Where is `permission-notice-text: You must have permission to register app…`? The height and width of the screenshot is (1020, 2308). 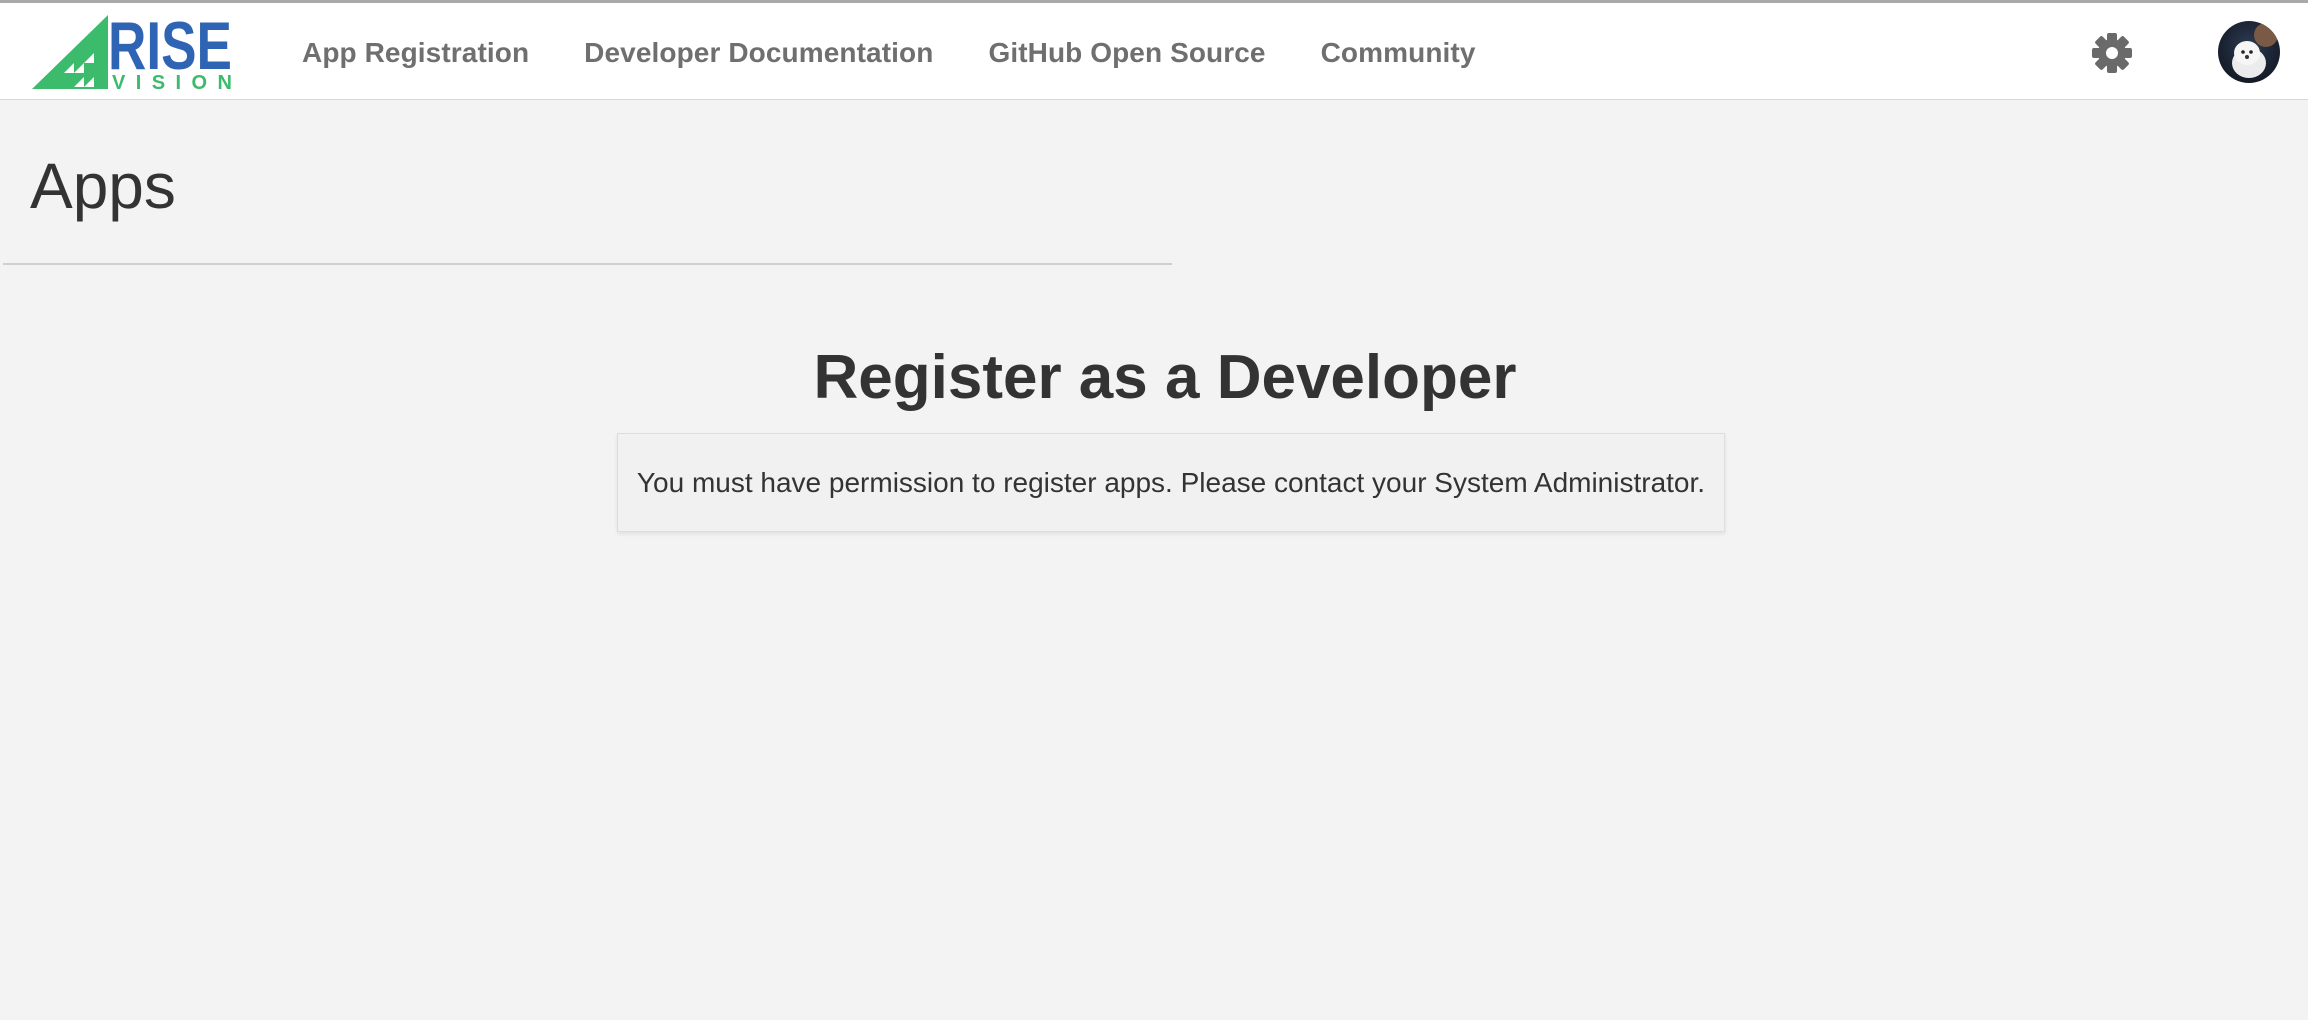 permission-notice-text: You must have permission to register app… is located at coordinates (1171, 482).